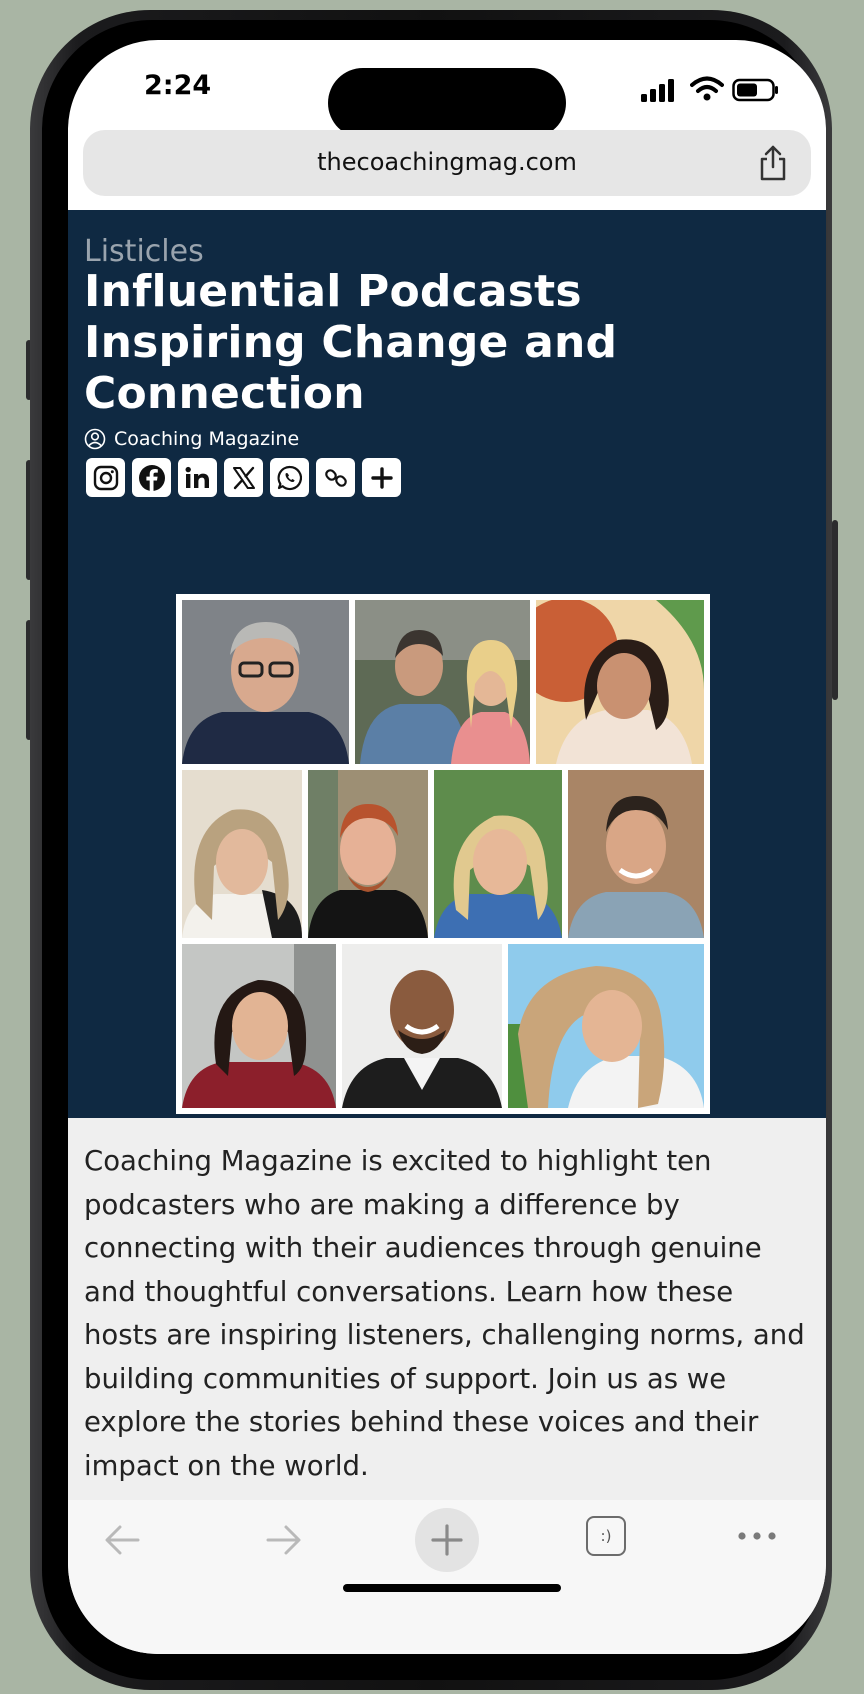 The width and height of the screenshot is (864, 1694). What do you see at coordinates (835, 610) in the screenshot?
I see `power-button` at bounding box center [835, 610].